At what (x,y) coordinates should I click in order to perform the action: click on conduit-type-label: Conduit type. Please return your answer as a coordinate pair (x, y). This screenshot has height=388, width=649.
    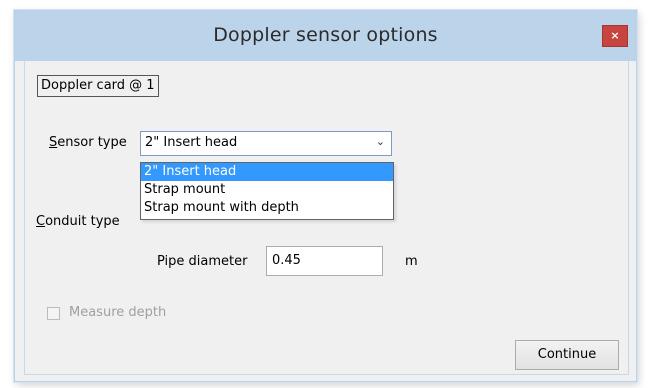
    Looking at the image, I should click on (78, 221).